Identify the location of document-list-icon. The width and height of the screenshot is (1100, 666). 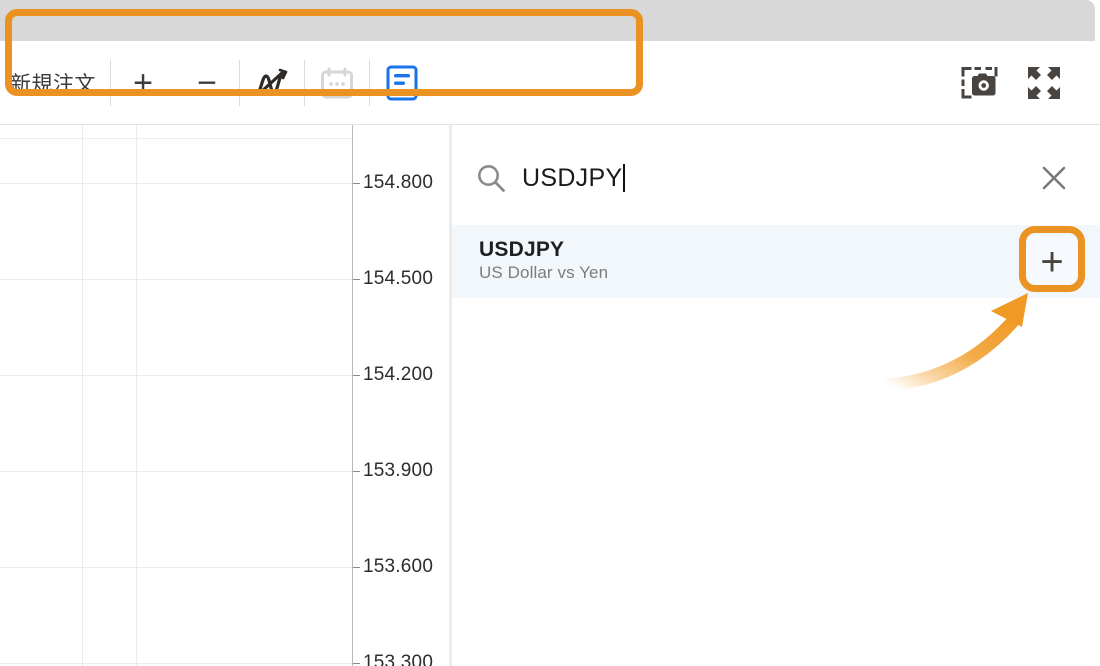
(402, 83).